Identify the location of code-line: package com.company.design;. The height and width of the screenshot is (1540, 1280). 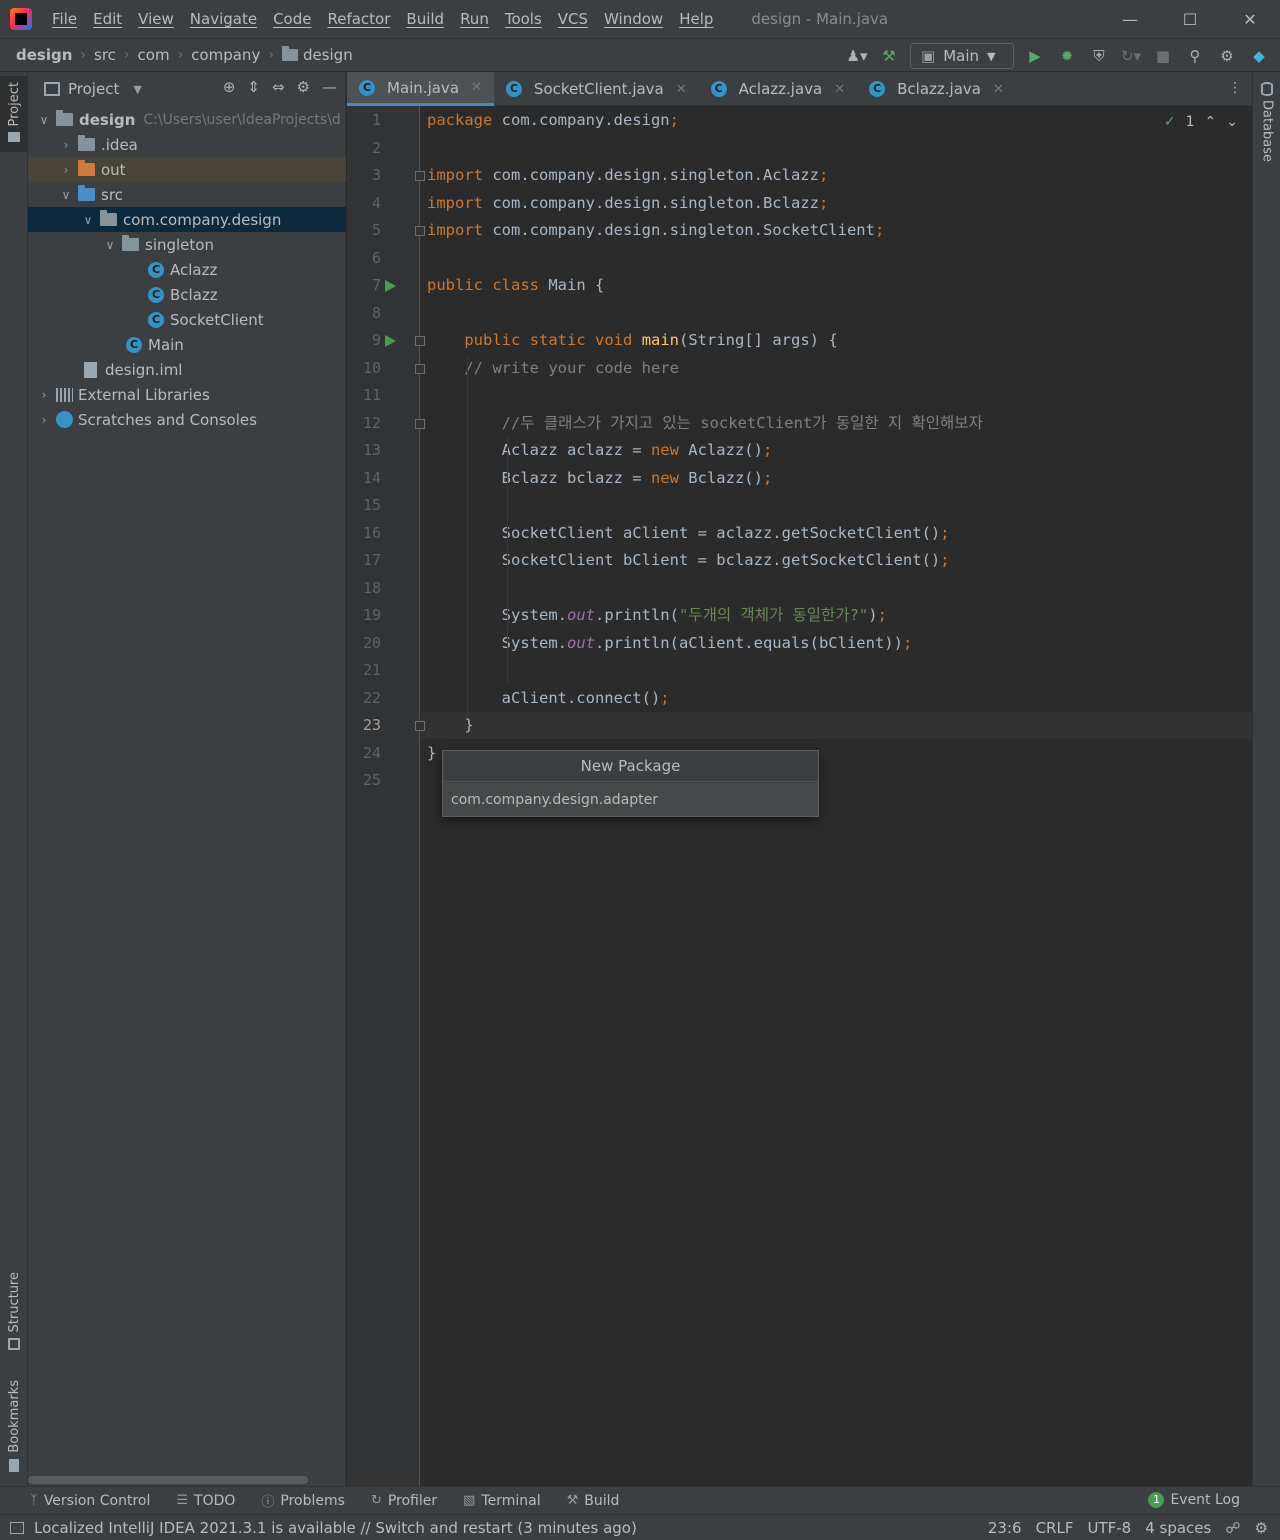
(553, 120).